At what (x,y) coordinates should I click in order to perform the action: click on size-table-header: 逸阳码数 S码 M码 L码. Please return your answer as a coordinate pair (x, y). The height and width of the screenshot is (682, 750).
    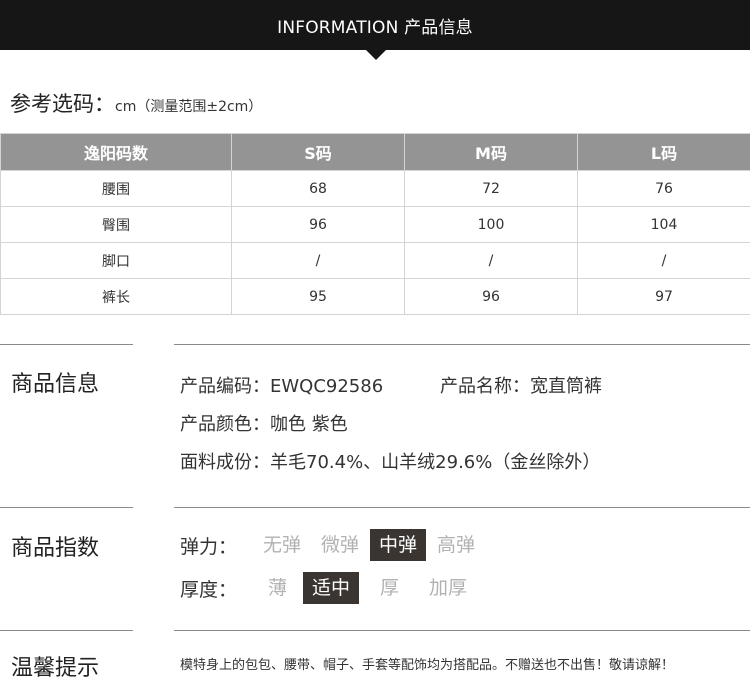
    Looking at the image, I should click on (375, 152).